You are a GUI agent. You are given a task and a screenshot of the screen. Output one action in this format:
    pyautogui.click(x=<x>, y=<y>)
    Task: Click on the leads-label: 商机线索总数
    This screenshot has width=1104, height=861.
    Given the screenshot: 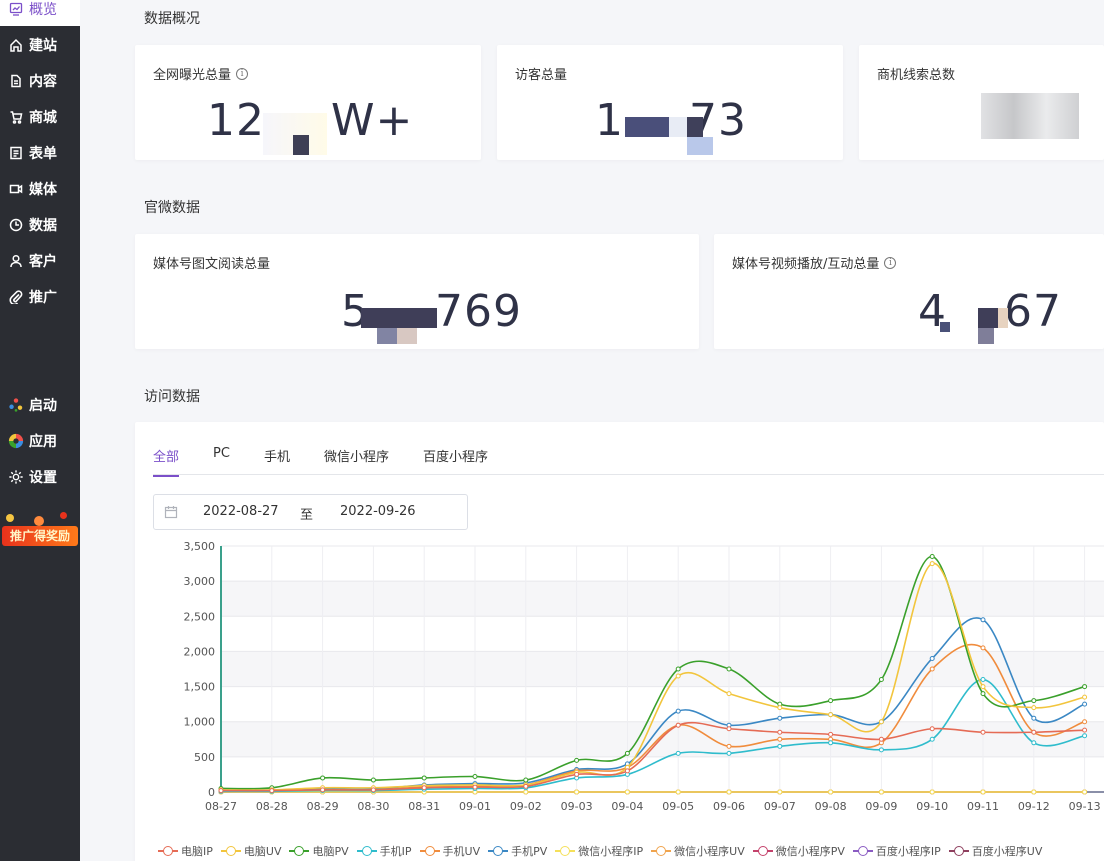 What is the action you would take?
    pyautogui.click(x=916, y=75)
    